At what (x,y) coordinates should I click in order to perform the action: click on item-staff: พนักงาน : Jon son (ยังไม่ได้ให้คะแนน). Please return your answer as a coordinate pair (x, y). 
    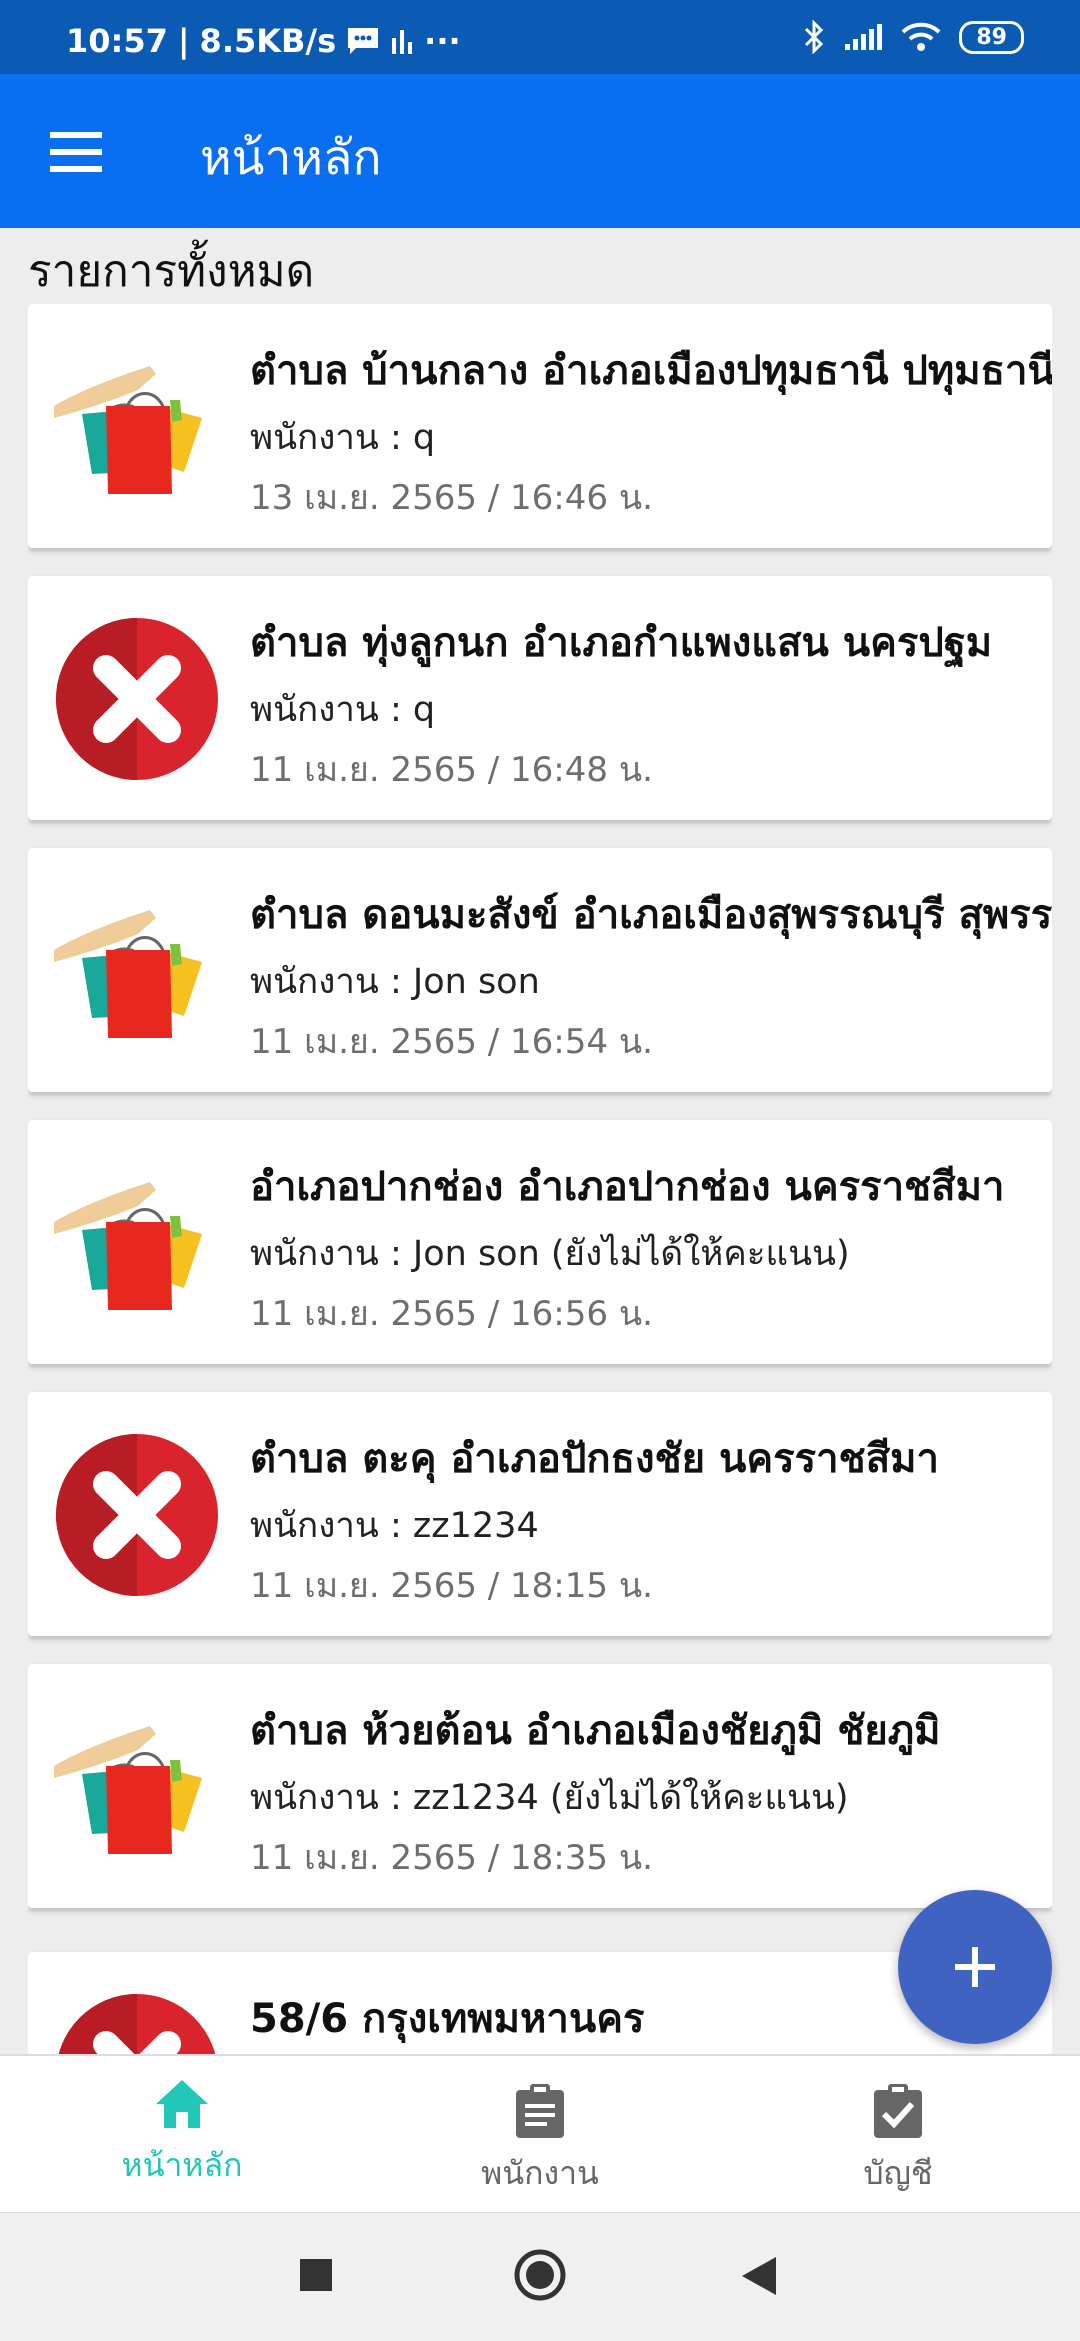
    Looking at the image, I should click on (550, 1254).